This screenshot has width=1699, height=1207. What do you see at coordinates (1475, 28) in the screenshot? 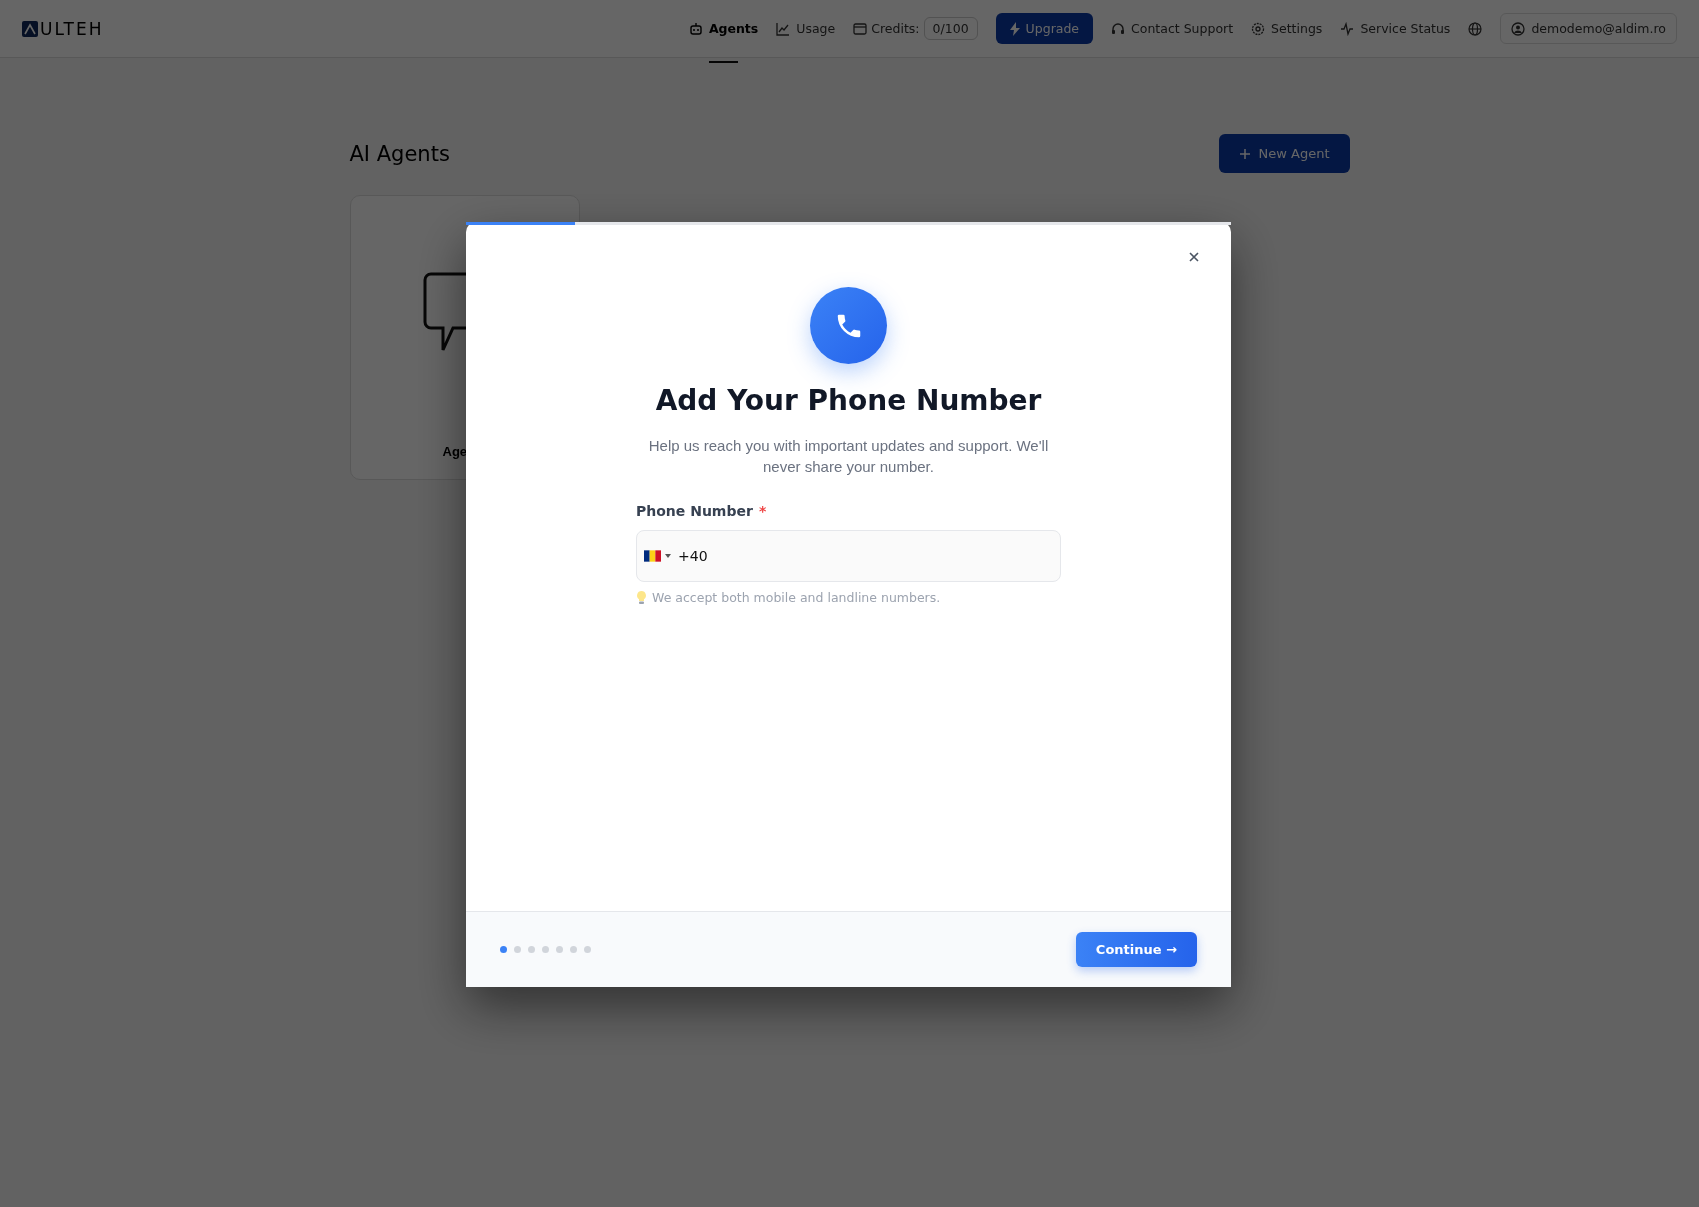
I see `globe-icon` at bounding box center [1475, 28].